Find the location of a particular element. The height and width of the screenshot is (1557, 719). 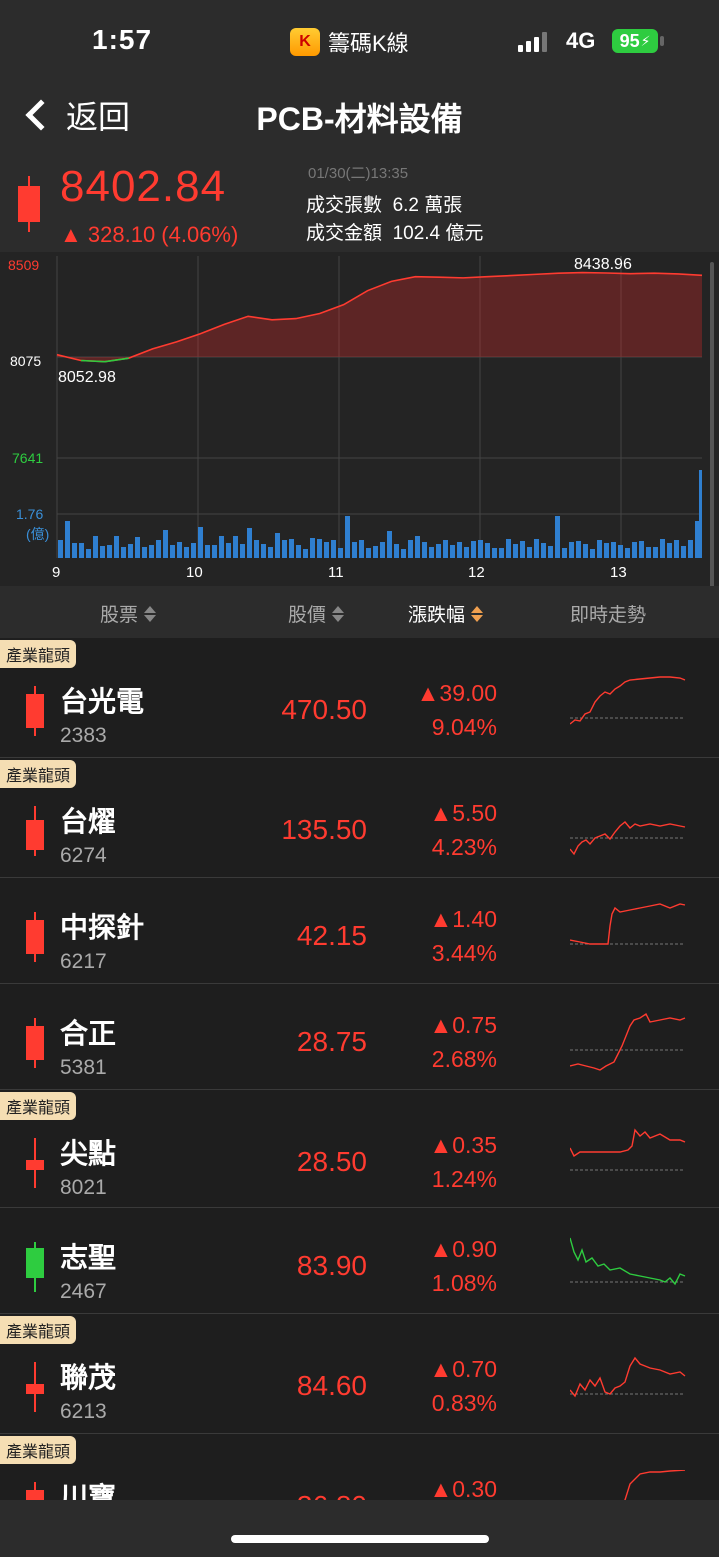

stock-row: 合正 5381 28.75 ▲0.75 2.68% is located at coordinates (359, 1037).